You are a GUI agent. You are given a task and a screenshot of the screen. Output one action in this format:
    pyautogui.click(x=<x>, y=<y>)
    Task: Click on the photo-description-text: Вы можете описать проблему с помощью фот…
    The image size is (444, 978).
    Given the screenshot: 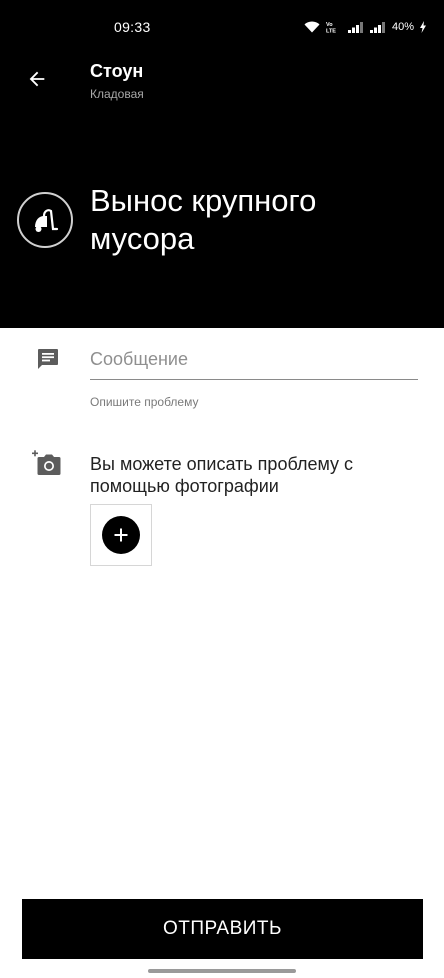 What is the action you would take?
    pyautogui.click(x=222, y=475)
    